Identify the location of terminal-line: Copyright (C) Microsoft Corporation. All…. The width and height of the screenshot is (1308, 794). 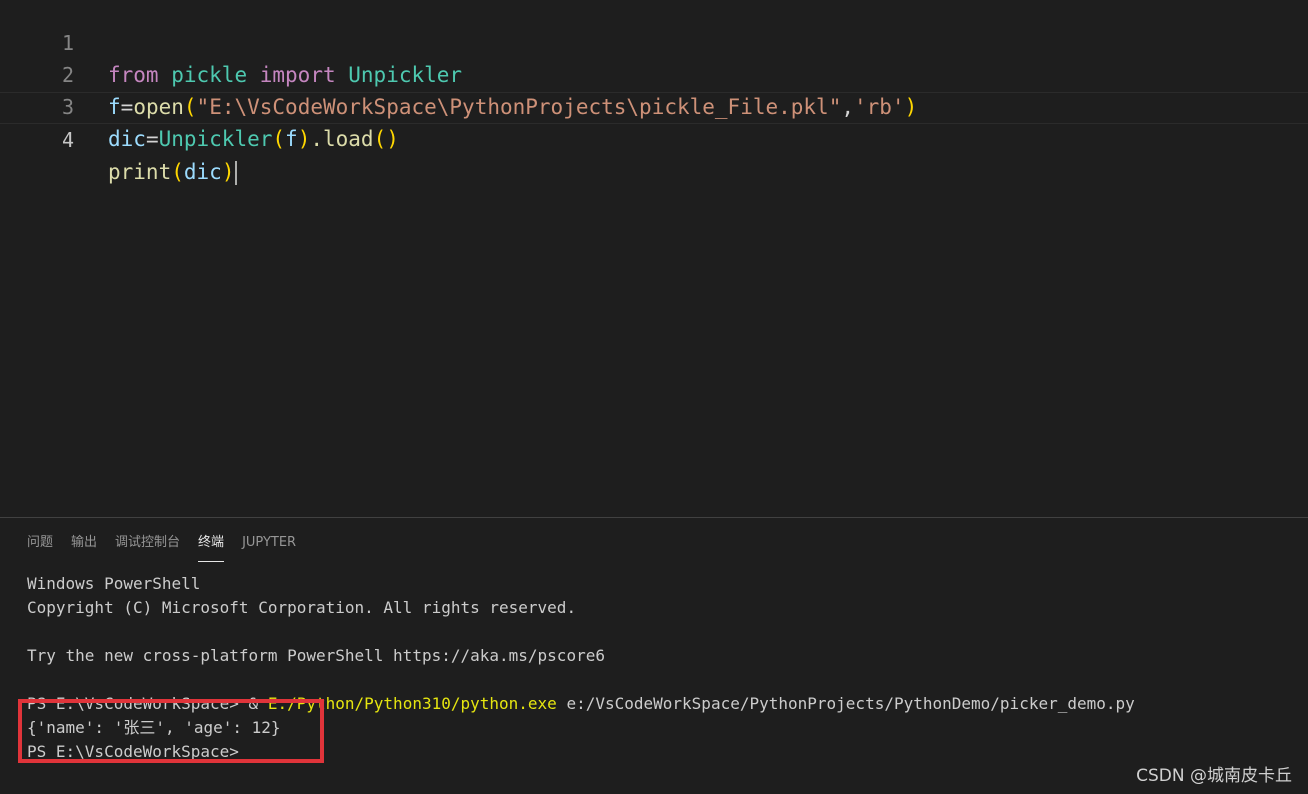
(302, 607).